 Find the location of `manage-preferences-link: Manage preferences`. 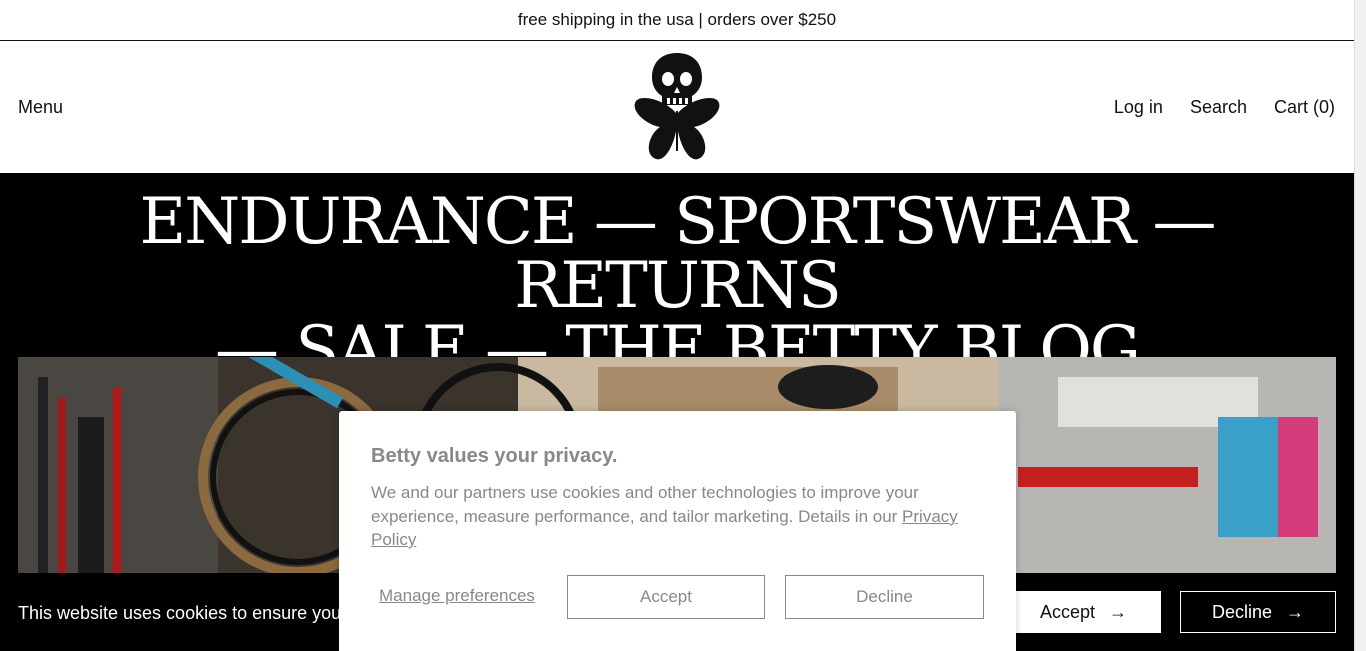

manage-preferences-link: Manage preferences is located at coordinates (457, 596).